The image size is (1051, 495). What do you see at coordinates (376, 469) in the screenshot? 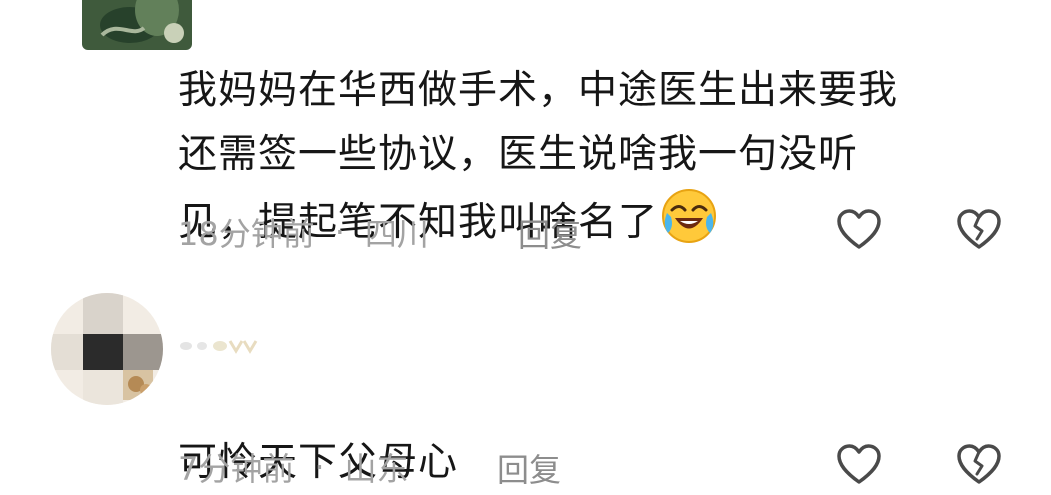
I see `comment-location: 山东` at bounding box center [376, 469].